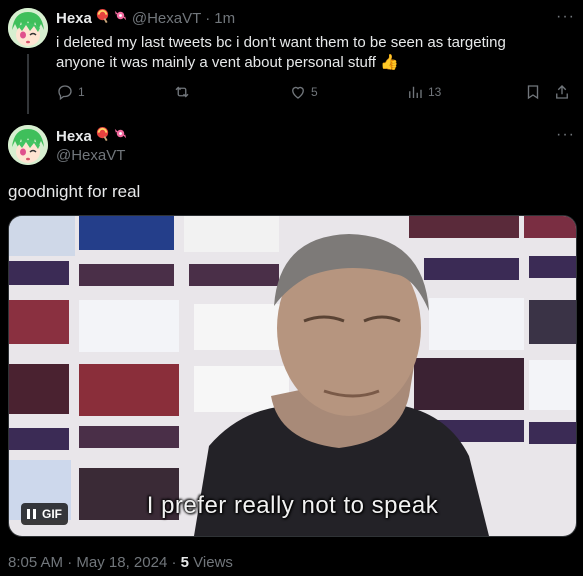 This screenshot has width=583, height=576. I want to click on tweet-header: Hexa @HexaVT · 1m, so click(145, 18).